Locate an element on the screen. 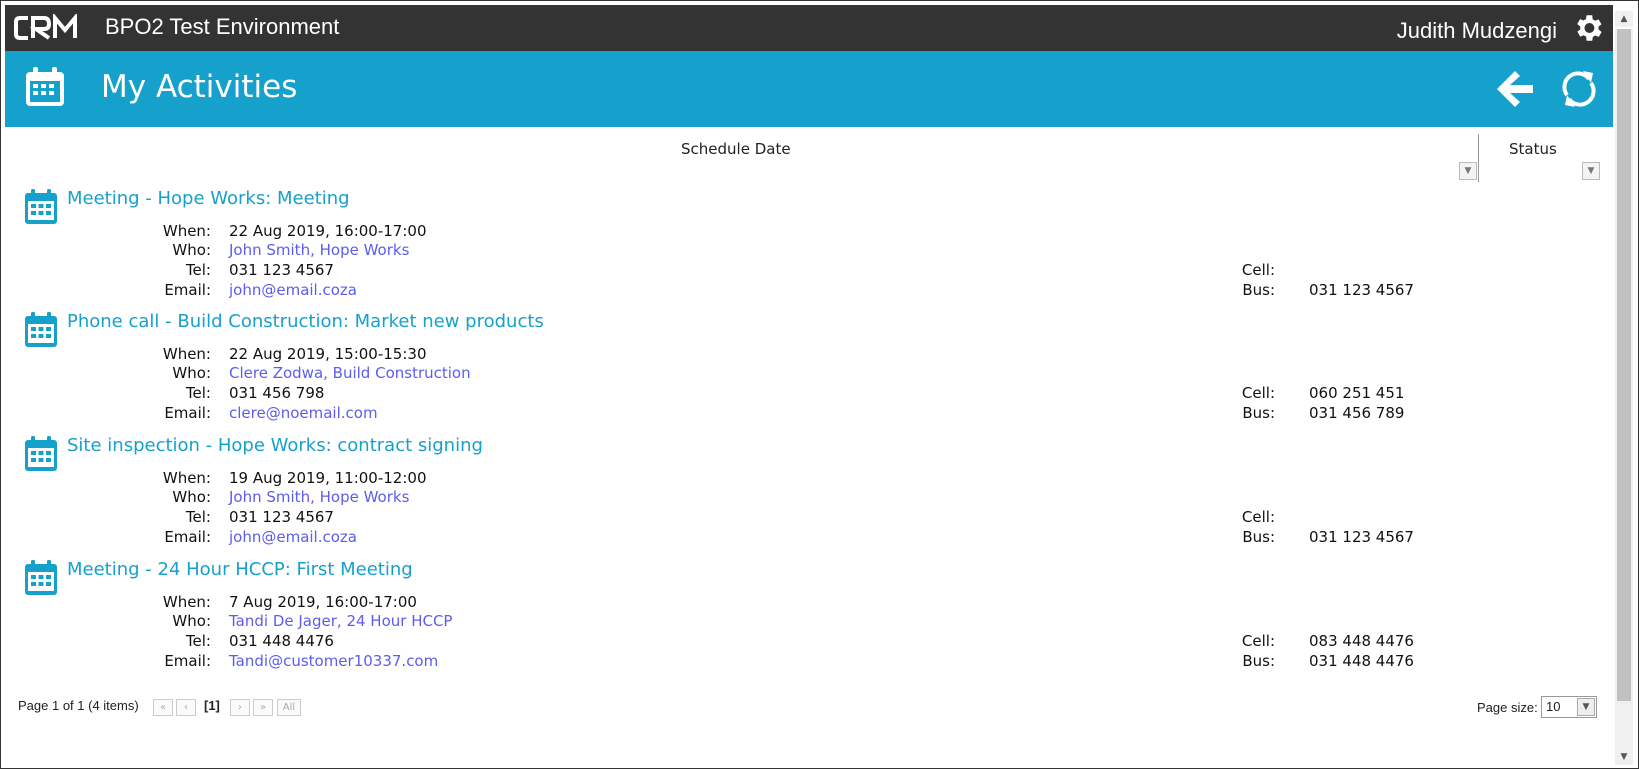  who-value: Clere Zodwa, Build Construction is located at coordinates (350, 373).